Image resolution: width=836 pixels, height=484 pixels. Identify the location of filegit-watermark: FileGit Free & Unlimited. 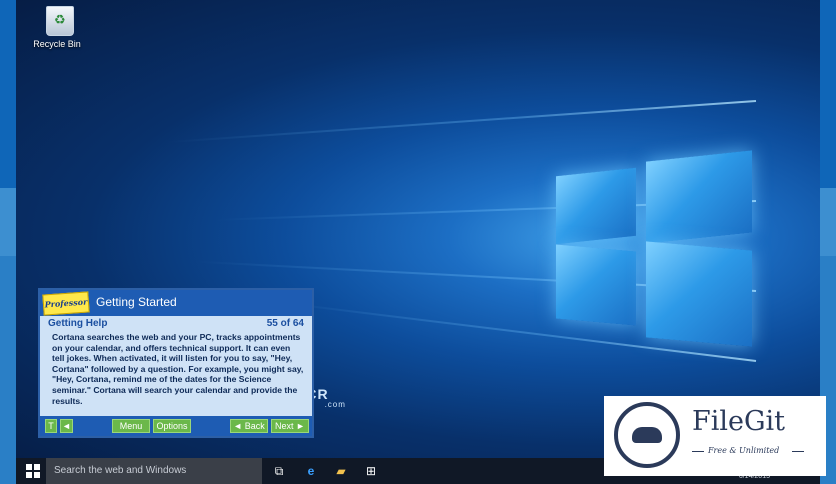
(715, 436).